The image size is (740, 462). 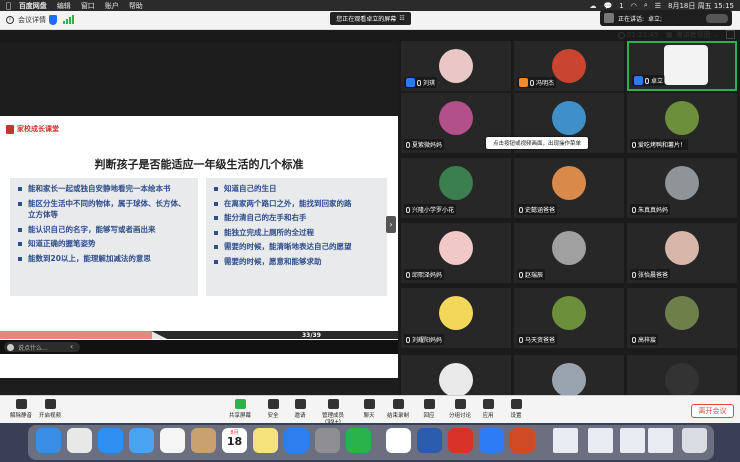 I want to click on participant-name-text: 马天资爸爸, so click(x=540, y=340).